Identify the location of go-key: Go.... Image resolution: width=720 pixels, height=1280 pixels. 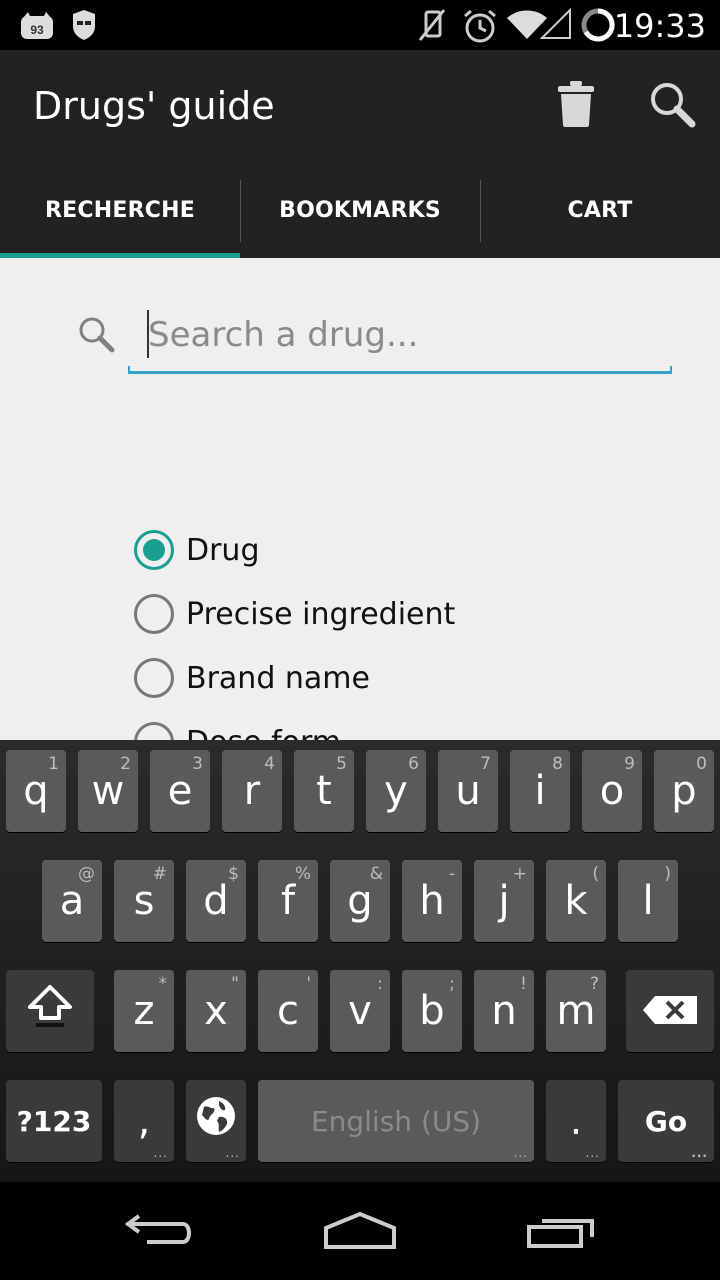
(666, 1121).